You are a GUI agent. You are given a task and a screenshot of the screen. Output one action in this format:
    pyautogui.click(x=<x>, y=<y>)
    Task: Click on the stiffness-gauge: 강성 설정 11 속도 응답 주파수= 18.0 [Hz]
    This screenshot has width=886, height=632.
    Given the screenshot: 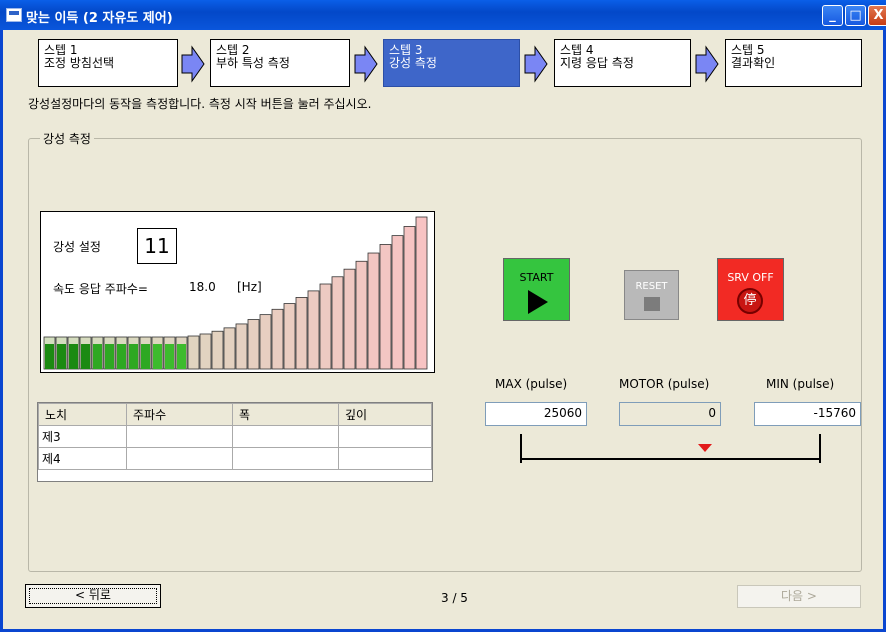 What is the action you would take?
    pyautogui.click(x=237, y=292)
    